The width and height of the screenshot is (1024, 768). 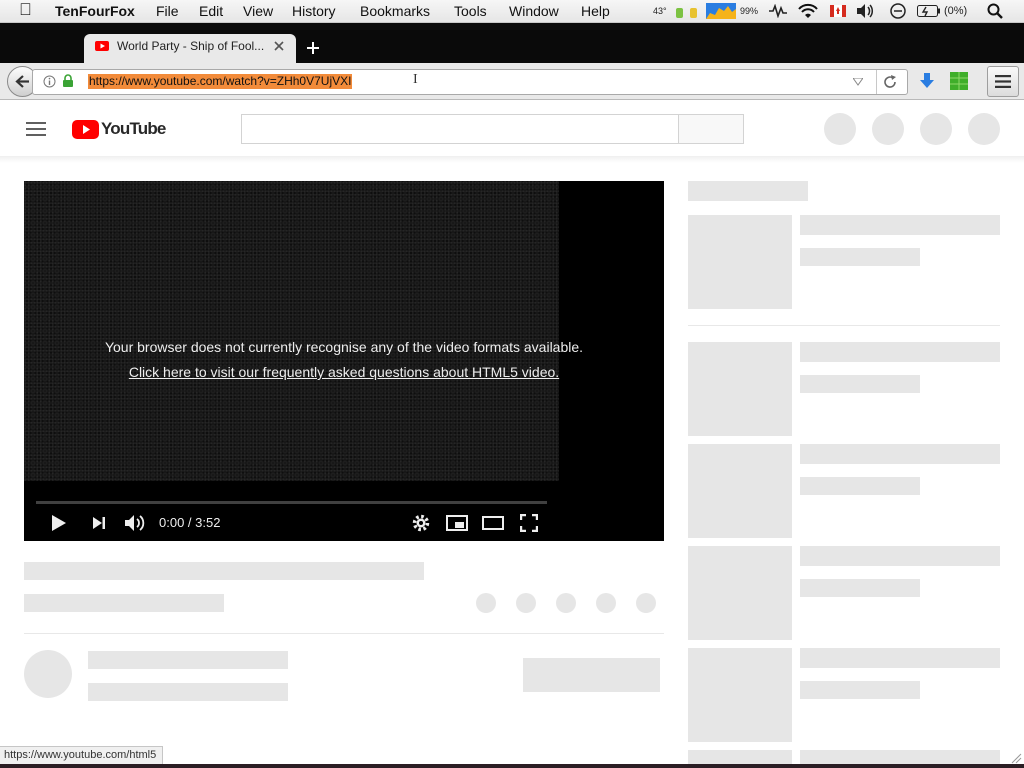 I want to click on window-bottom-edge, so click(x=512, y=766).